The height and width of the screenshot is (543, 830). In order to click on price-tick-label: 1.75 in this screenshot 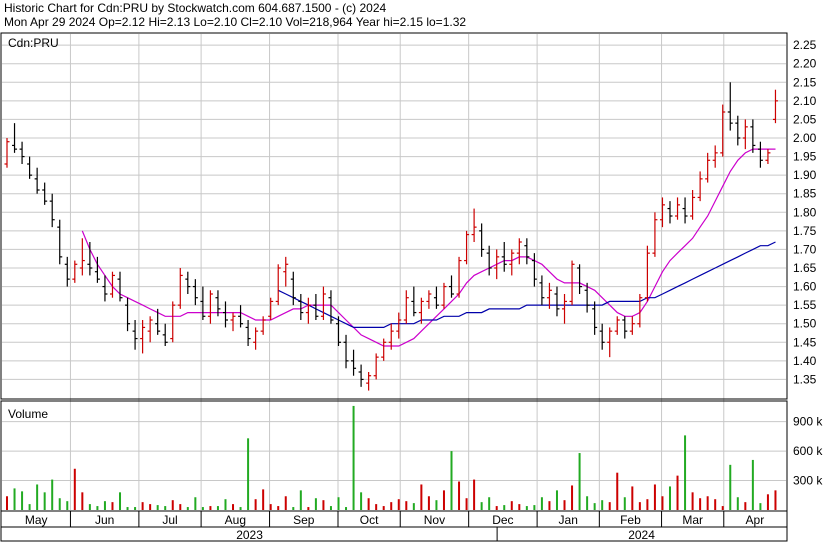, I will do `click(805, 231)`.